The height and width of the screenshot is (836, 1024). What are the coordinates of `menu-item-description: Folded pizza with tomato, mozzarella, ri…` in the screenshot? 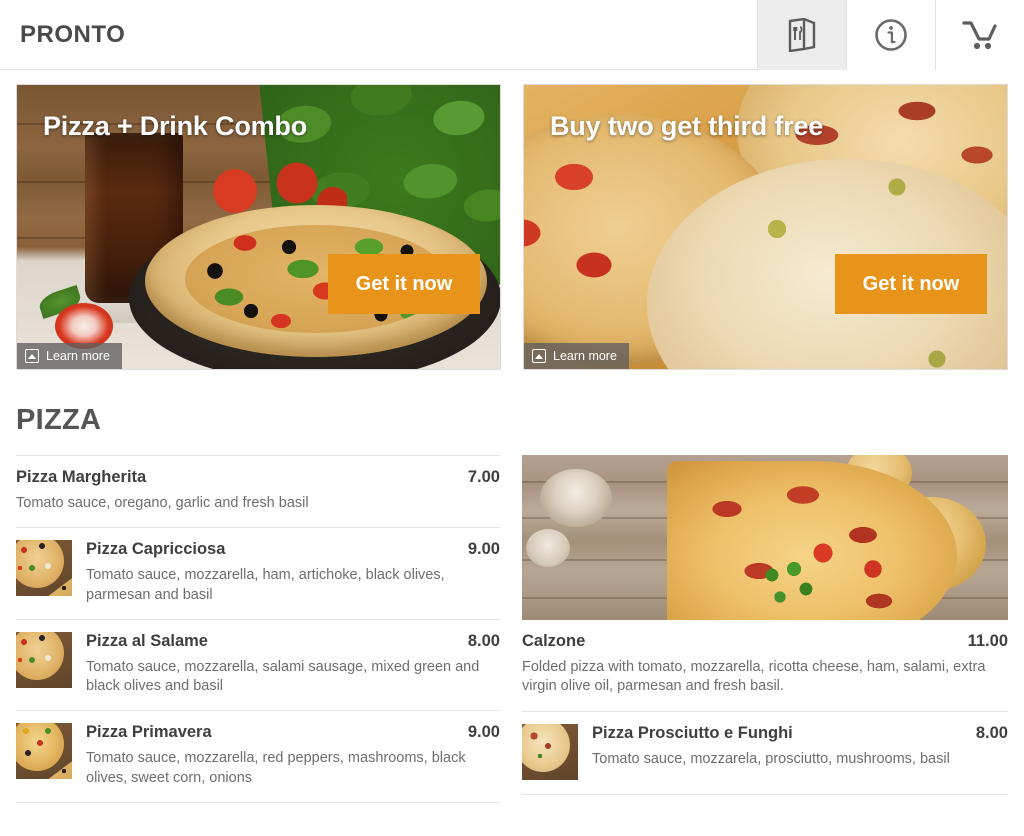 It's located at (754, 677).